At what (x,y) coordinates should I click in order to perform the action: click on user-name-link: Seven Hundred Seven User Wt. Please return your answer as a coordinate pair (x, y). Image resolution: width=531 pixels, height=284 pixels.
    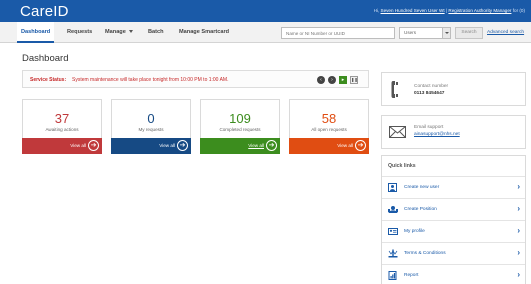
    Looking at the image, I should click on (413, 10).